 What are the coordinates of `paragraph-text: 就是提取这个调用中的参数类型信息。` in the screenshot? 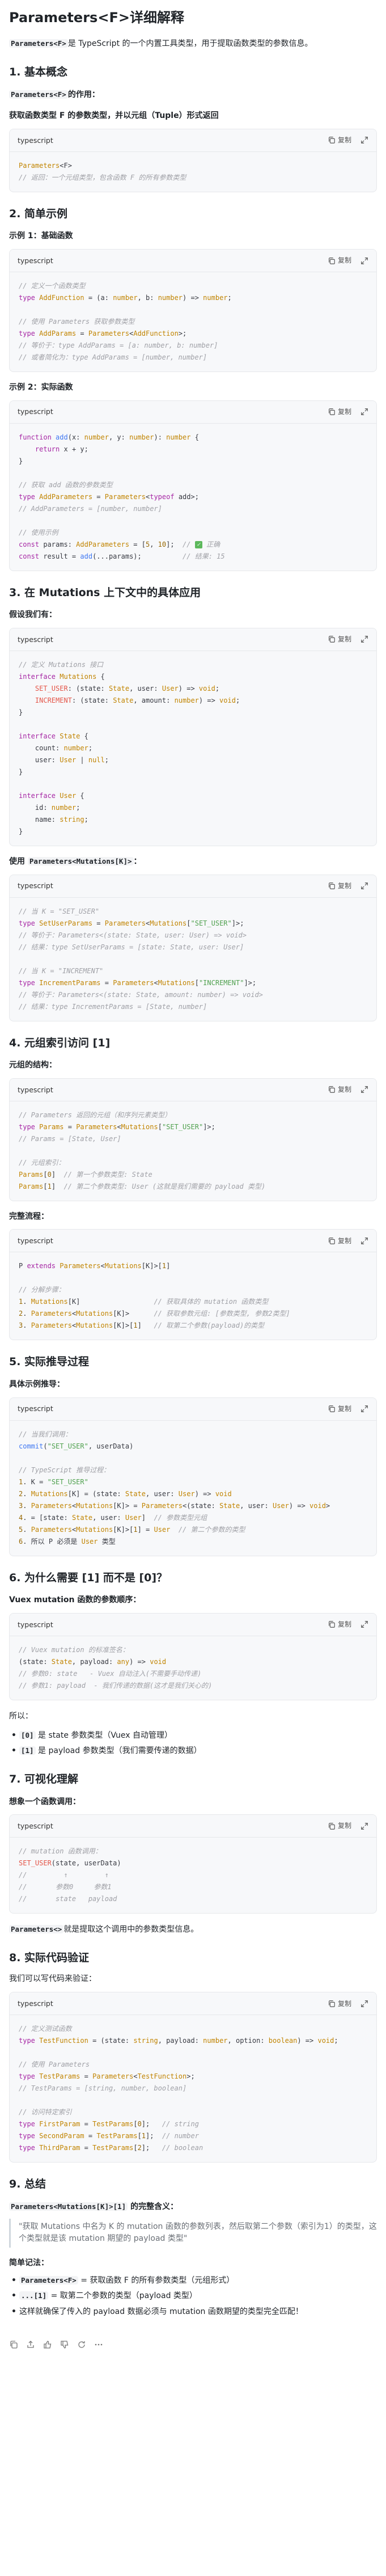 It's located at (131, 1930).